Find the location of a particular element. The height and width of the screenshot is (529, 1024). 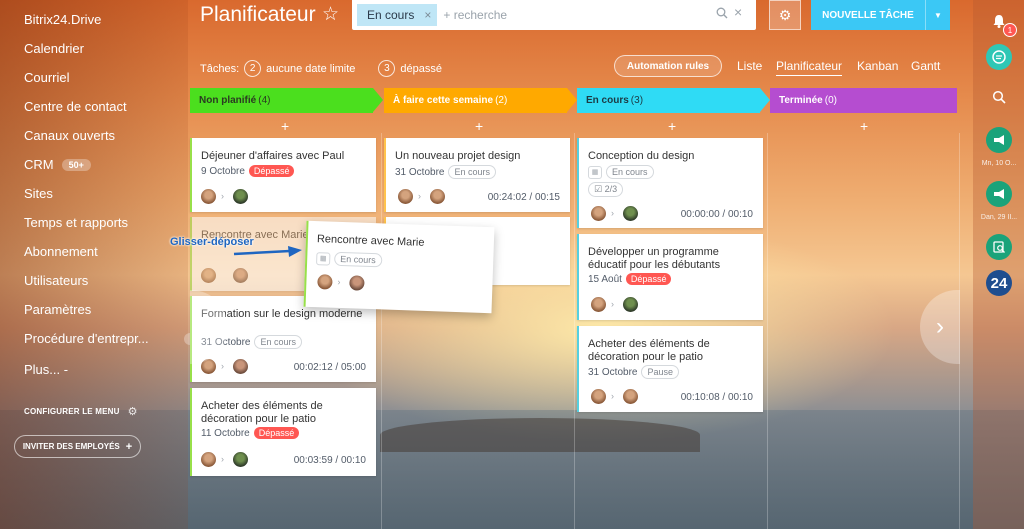

task-title: Déjeuner d'affaires avec Paul is located at coordinates (284, 156).